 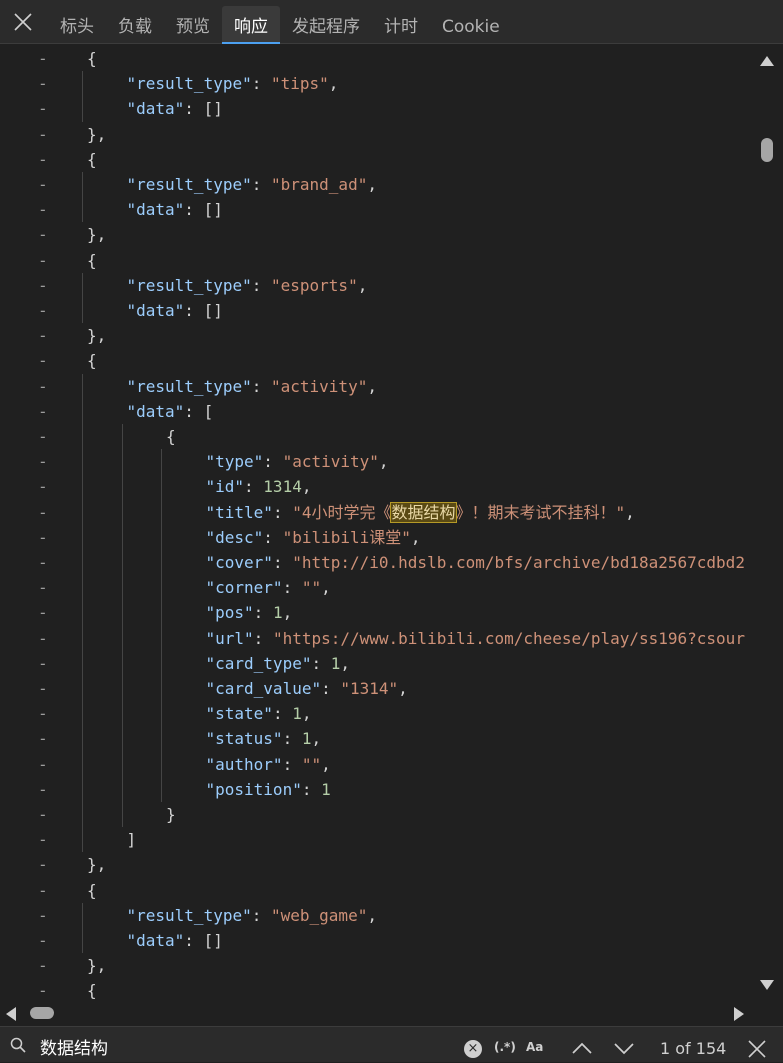 What do you see at coordinates (326, 25) in the screenshot?
I see `tab-4: 发起程序` at bounding box center [326, 25].